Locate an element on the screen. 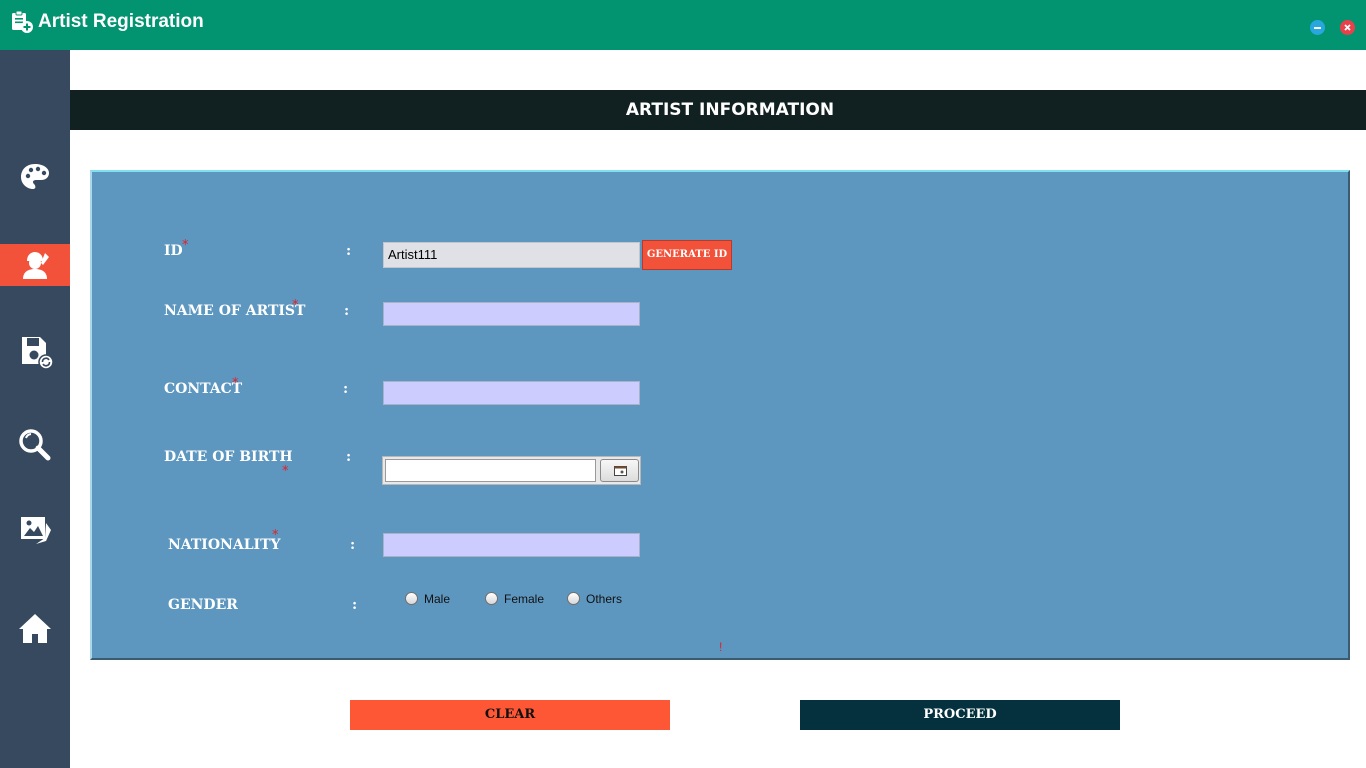  gender-male-label: Male is located at coordinates (437, 599).